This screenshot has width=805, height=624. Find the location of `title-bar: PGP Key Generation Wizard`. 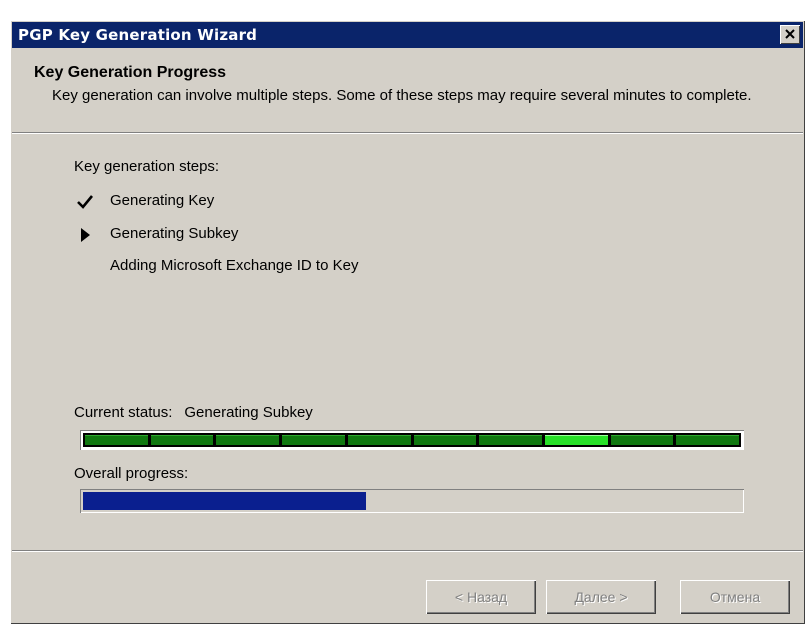

title-bar: PGP Key Generation Wizard is located at coordinates (407, 35).